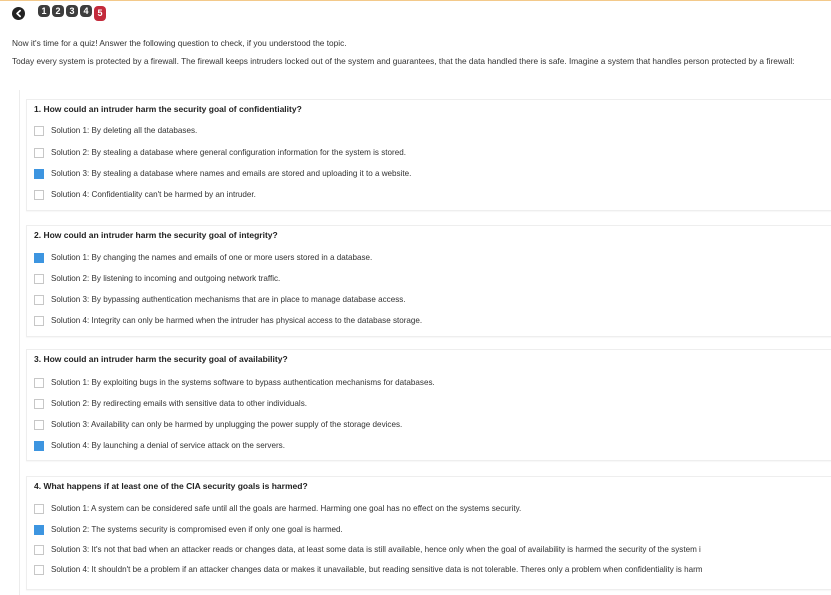 The image size is (831, 595). I want to click on step-4-button: 4, so click(86, 11).